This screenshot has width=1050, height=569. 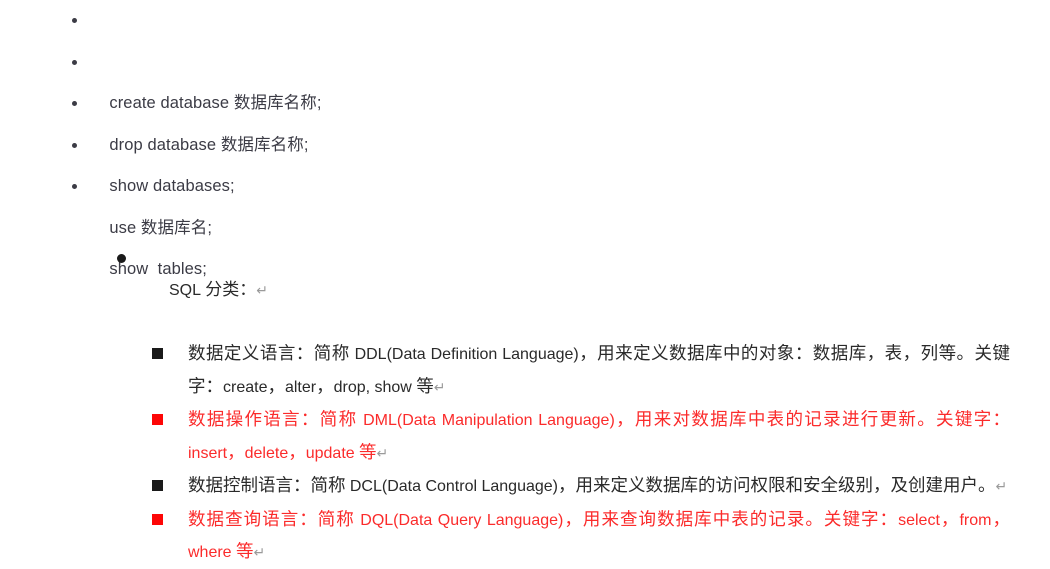 I want to click on ddl-latin4: drop, show, so click(x=372, y=387).